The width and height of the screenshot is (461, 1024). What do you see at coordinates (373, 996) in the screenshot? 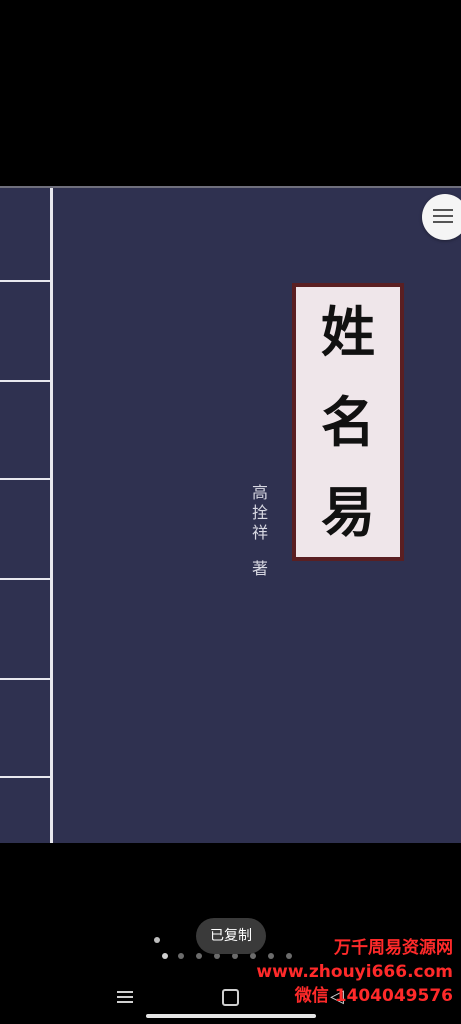
I see `watermark-line: 微信 1404049576` at bounding box center [373, 996].